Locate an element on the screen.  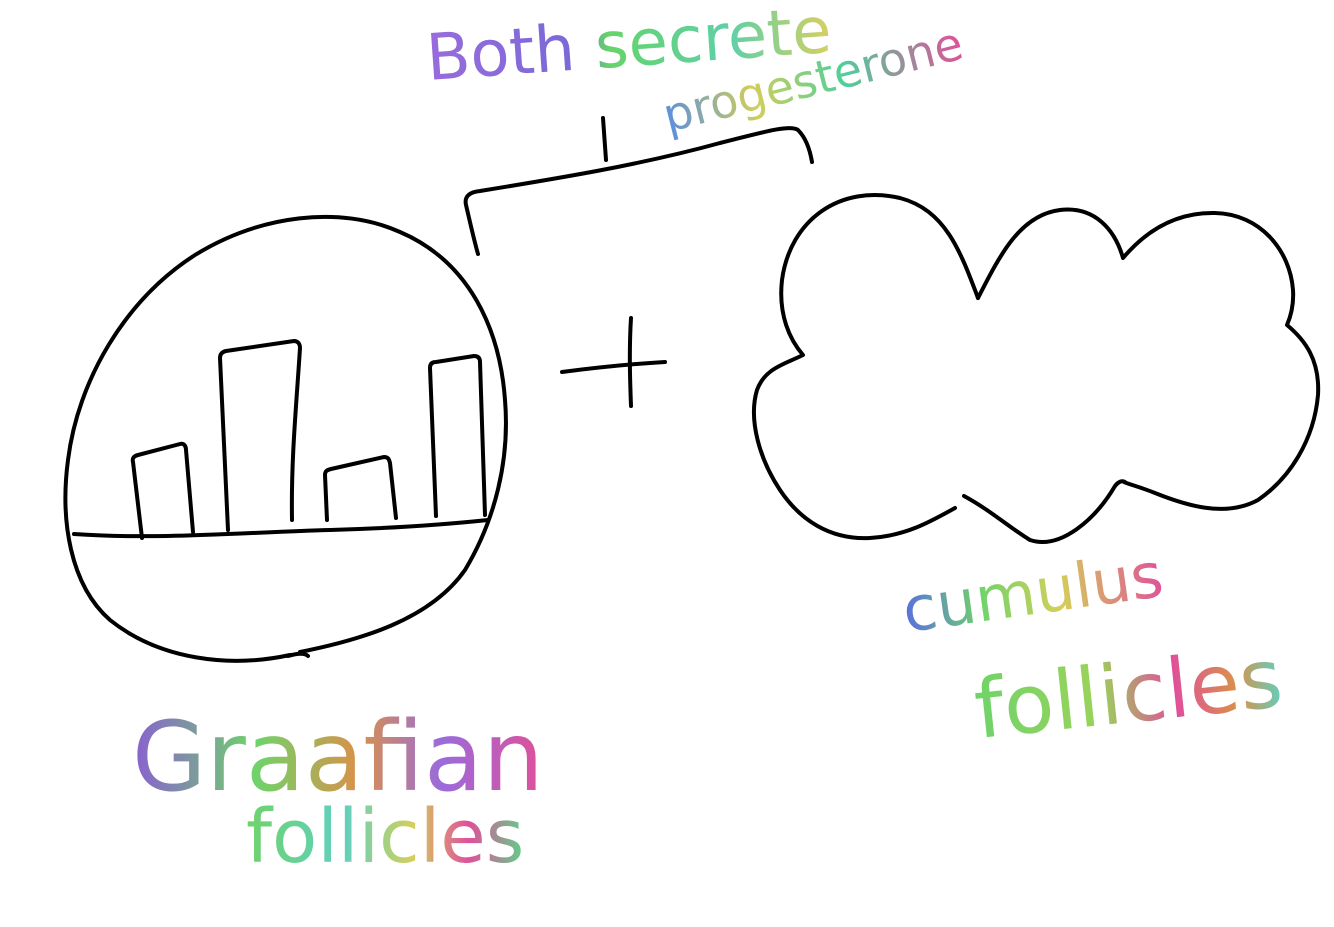
right-label-line2: follicles is located at coordinates (1128, 694).